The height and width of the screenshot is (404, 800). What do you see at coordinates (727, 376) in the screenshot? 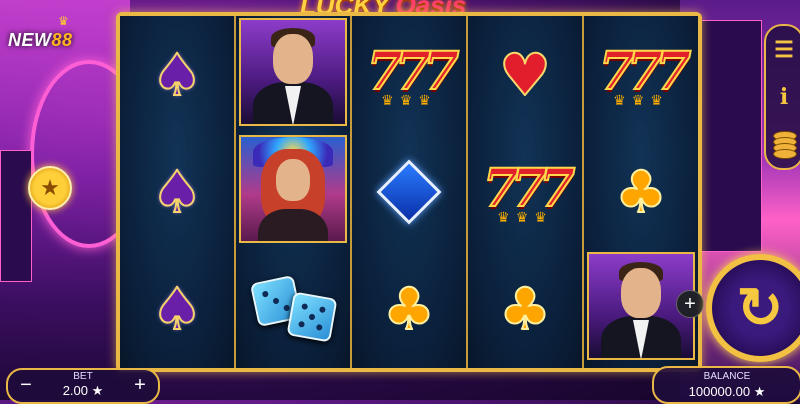
I see `balance-label: BALANCE` at bounding box center [727, 376].